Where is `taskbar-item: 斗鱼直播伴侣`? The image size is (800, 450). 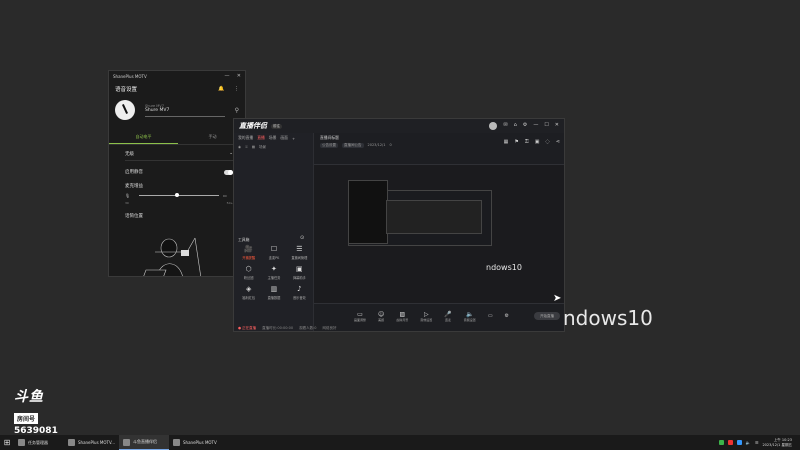
taskbar-item: 斗鱼直播伴侣 is located at coordinates (144, 442).